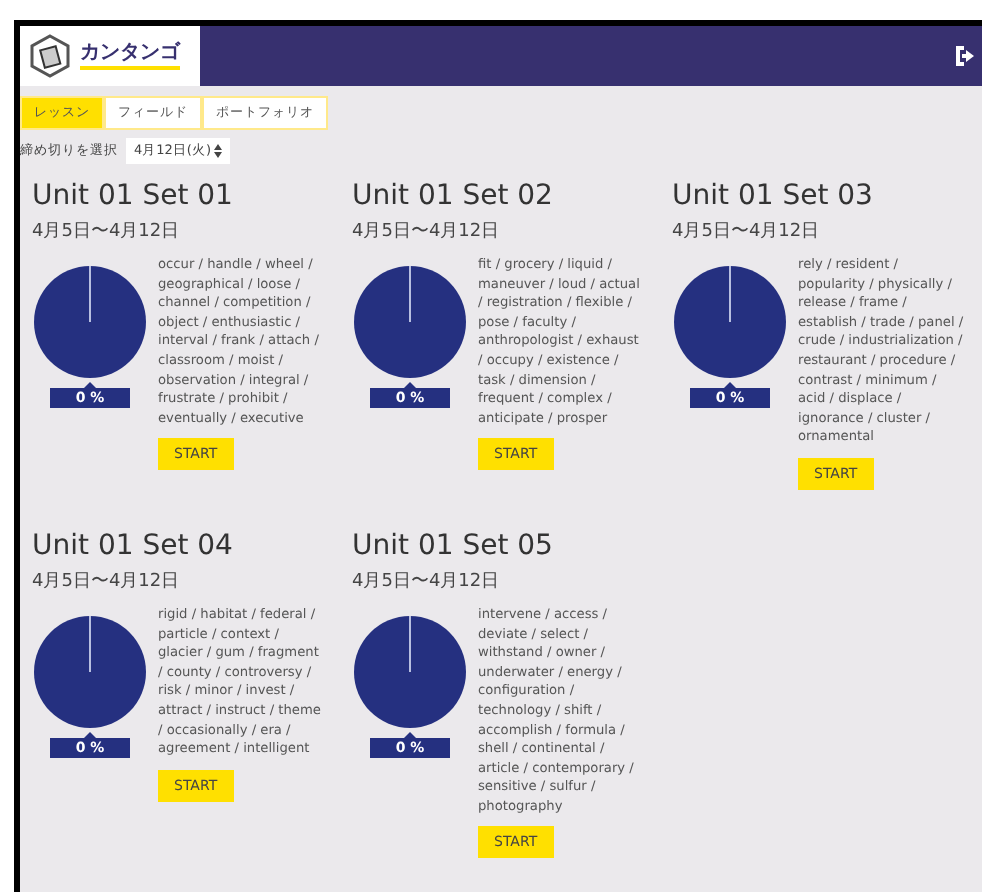  What do you see at coordinates (218, 151) in the screenshot?
I see `sort-caret-icon` at bounding box center [218, 151].